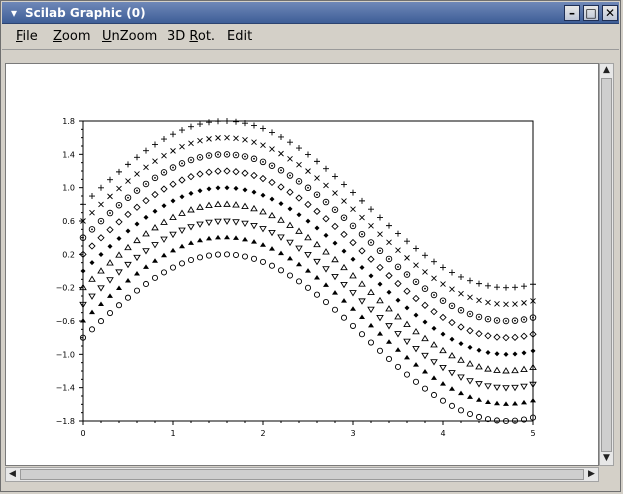 The height and width of the screenshot is (494, 623). I want to click on menu-3d-rot: 3D Rot., so click(191, 37).